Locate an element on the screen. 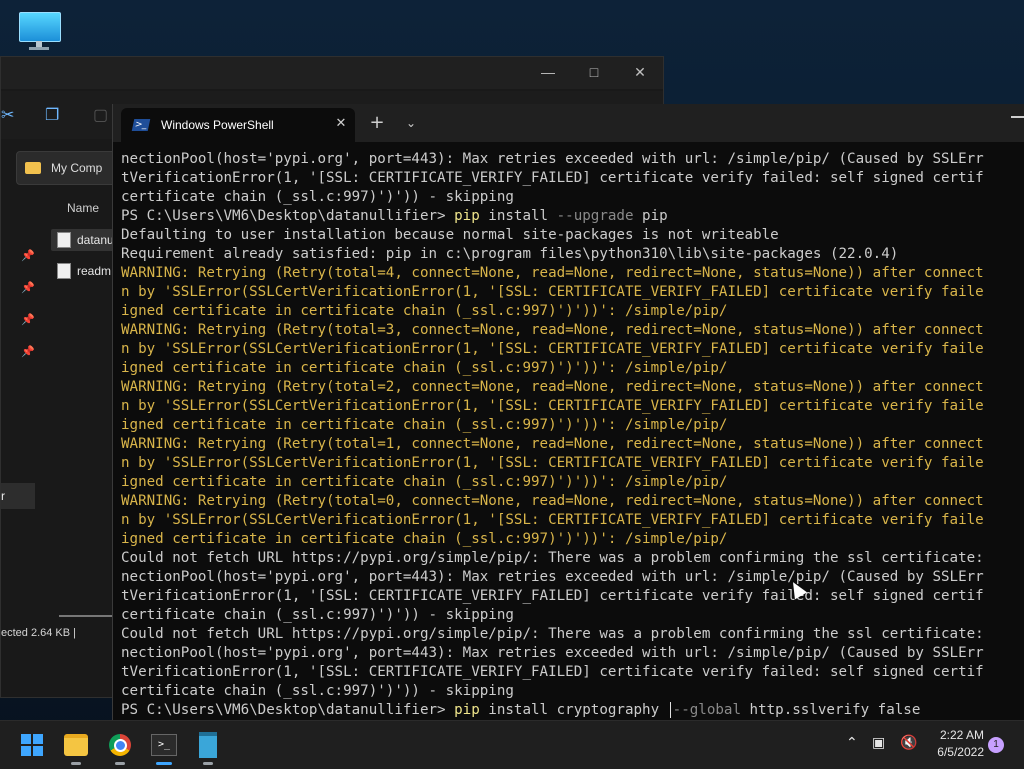  command-args: install cryptography is located at coordinates (573, 710).